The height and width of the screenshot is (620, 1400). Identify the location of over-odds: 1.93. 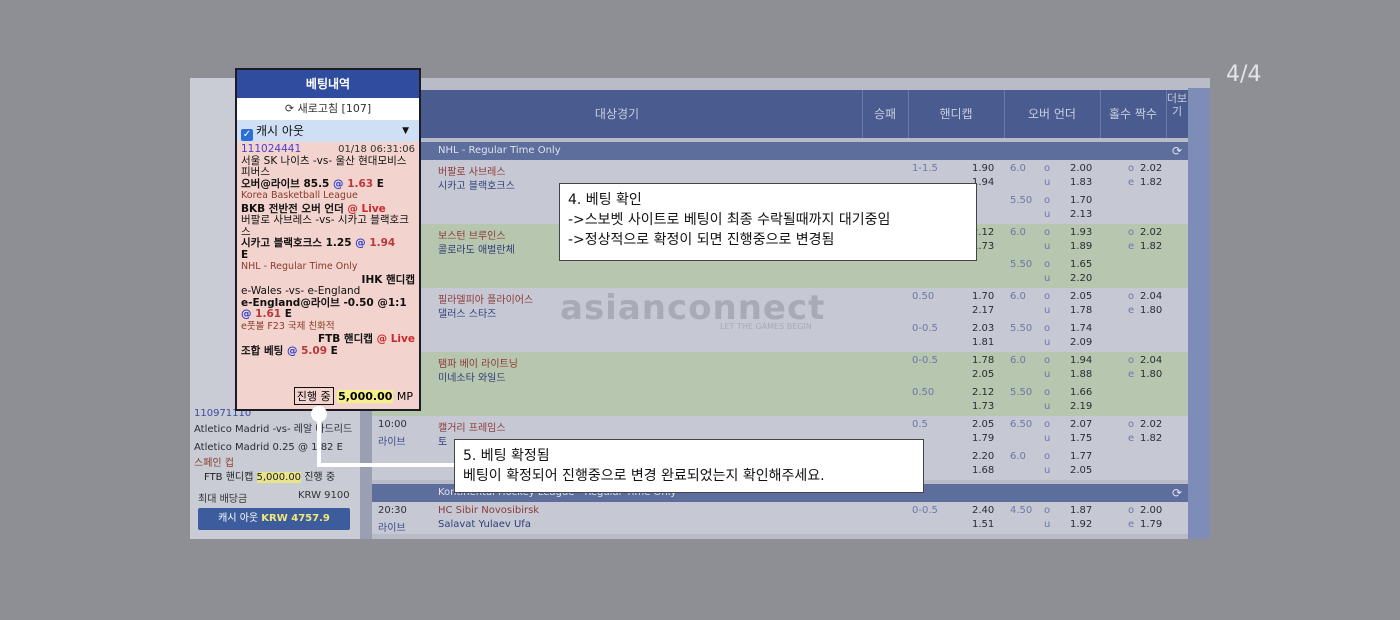
(1081, 232).